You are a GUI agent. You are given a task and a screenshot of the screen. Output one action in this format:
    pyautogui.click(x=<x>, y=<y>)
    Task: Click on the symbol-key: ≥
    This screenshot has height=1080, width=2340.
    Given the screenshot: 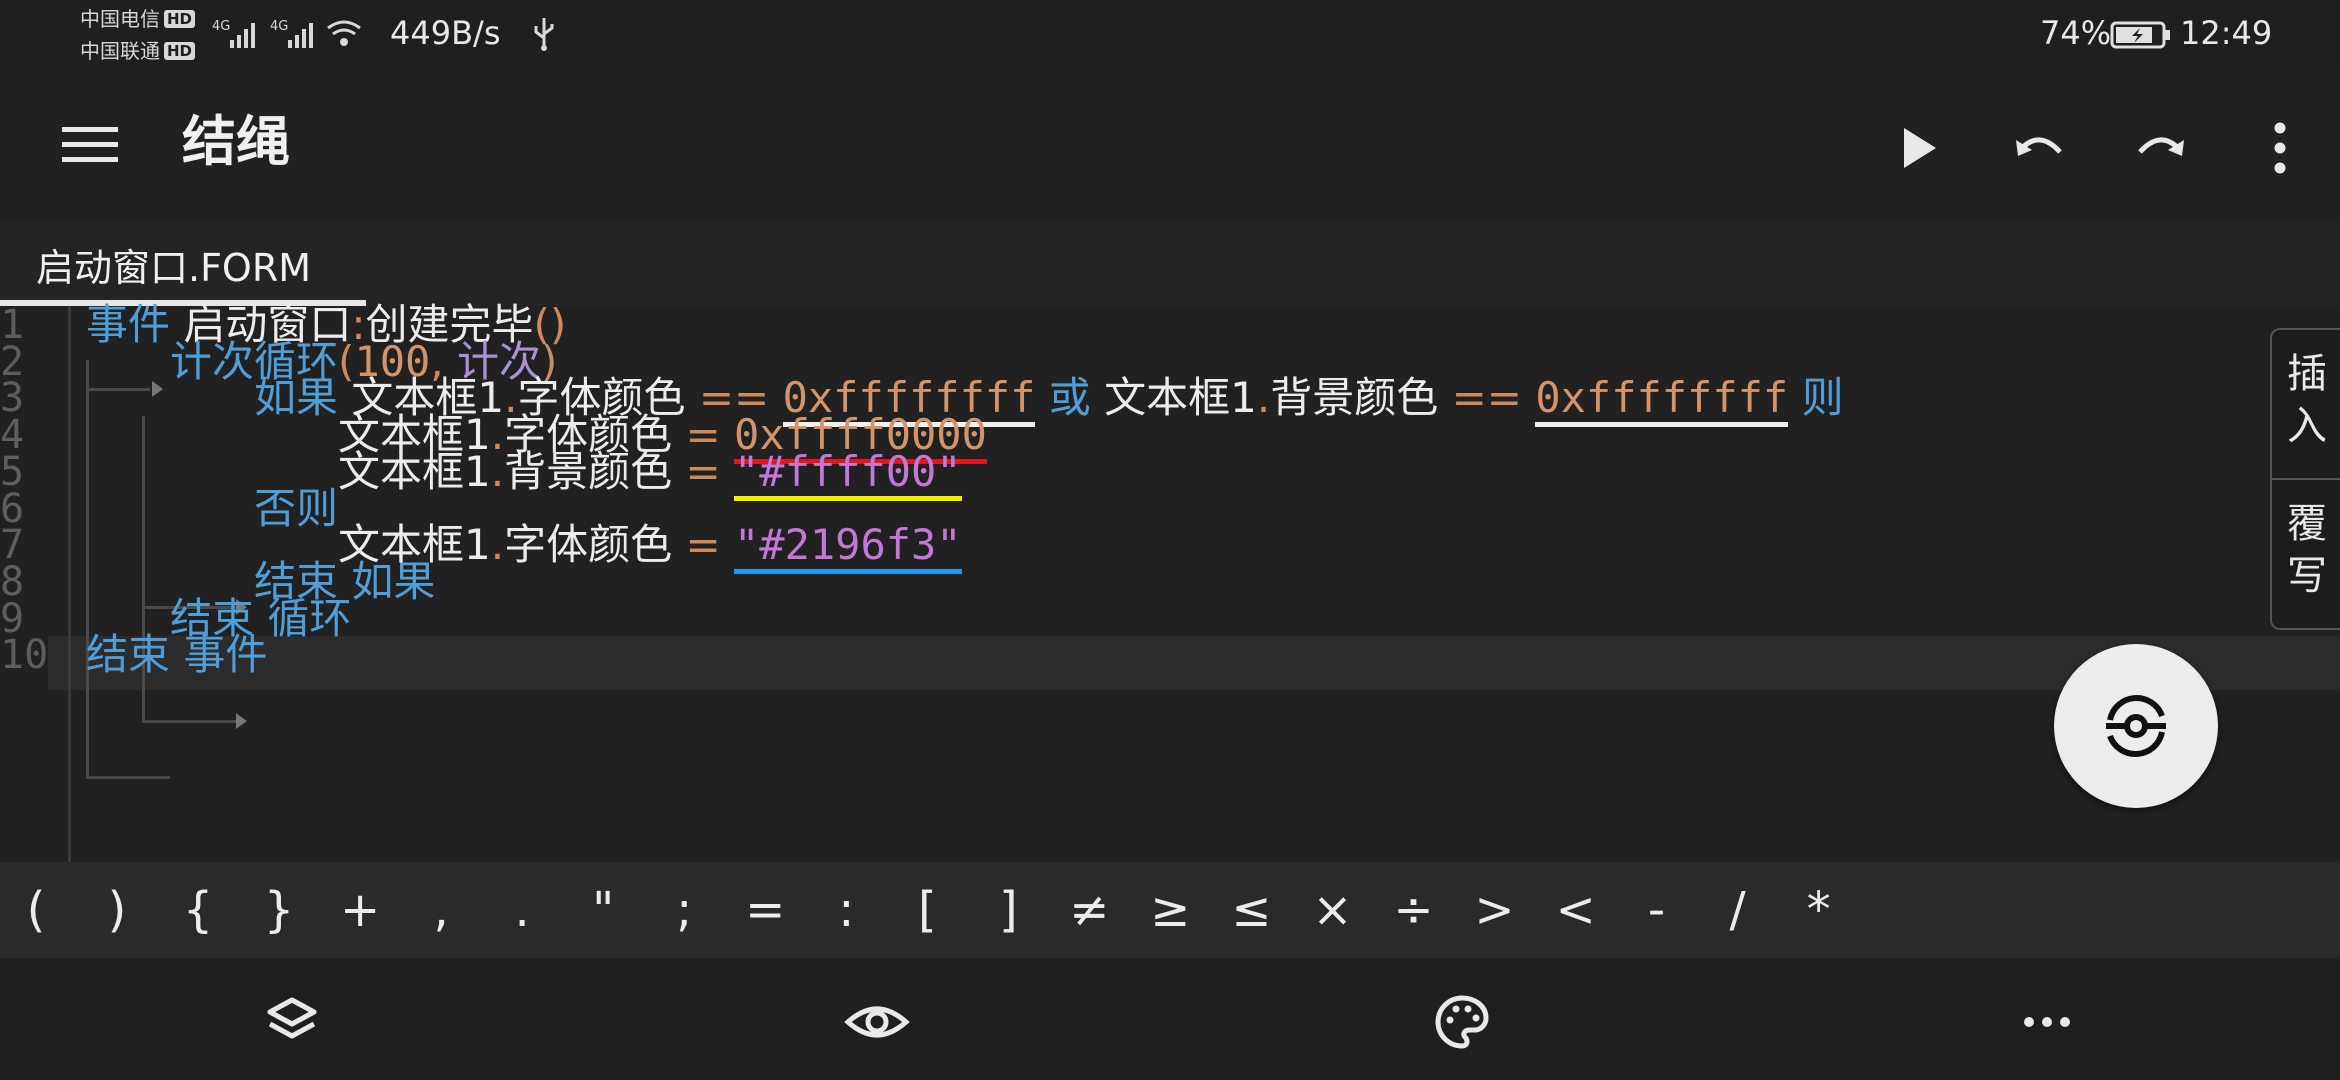 What is the action you would take?
    pyautogui.click(x=1170, y=910)
    